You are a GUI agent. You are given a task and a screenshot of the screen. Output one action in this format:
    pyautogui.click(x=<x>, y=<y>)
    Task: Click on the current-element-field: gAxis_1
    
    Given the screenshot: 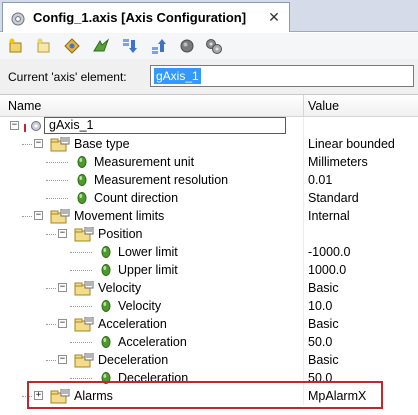 What is the action you would take?
    pyautogui.click(x=282, y=76)
    